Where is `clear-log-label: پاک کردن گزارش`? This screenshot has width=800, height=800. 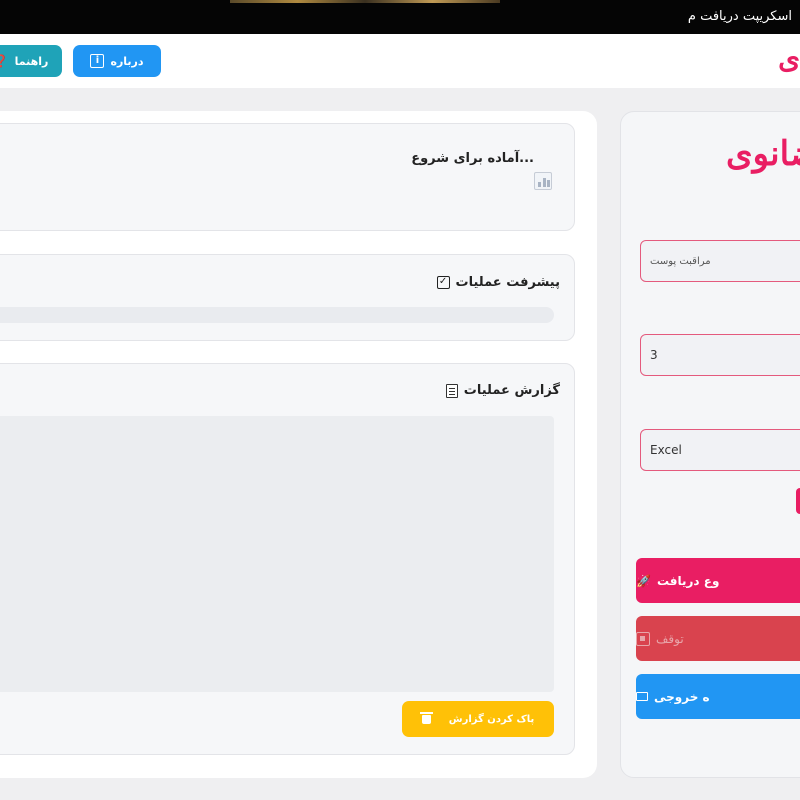
clear-log-label: پاک کردن گزارش is located at coordinates (491, 719).